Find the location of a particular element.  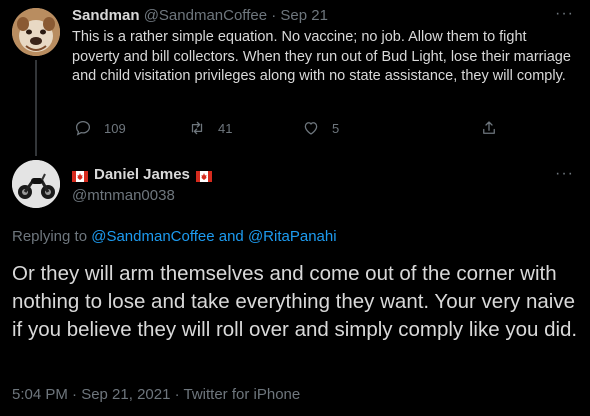

retweet-icon is located at coordinates (197, 128).